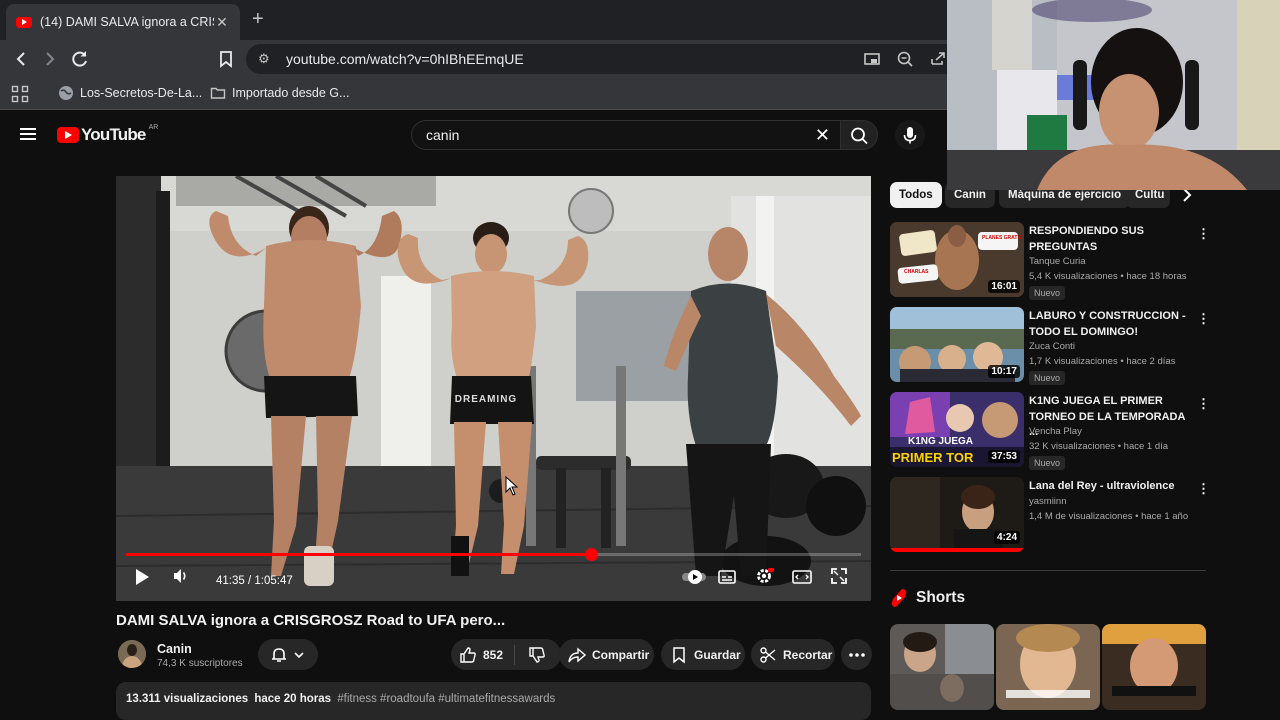 This screenshot has height=720, width=1280. I want to click on address-bar: ⚙ youtube.com/watch?v=0hIBhEEmqUE, so click(606, 59).